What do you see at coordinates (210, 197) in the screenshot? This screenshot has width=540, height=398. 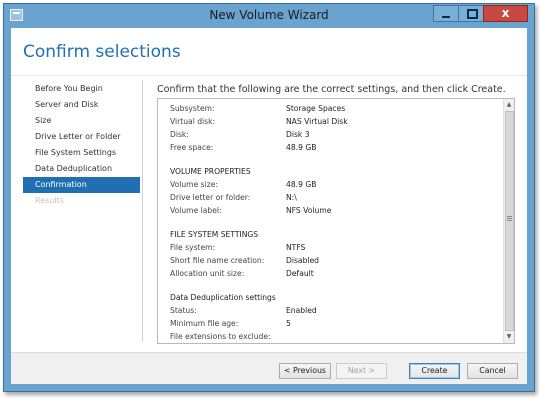 I see `summary-label: Drive letter or folder:` at bounding box center [210, 197].